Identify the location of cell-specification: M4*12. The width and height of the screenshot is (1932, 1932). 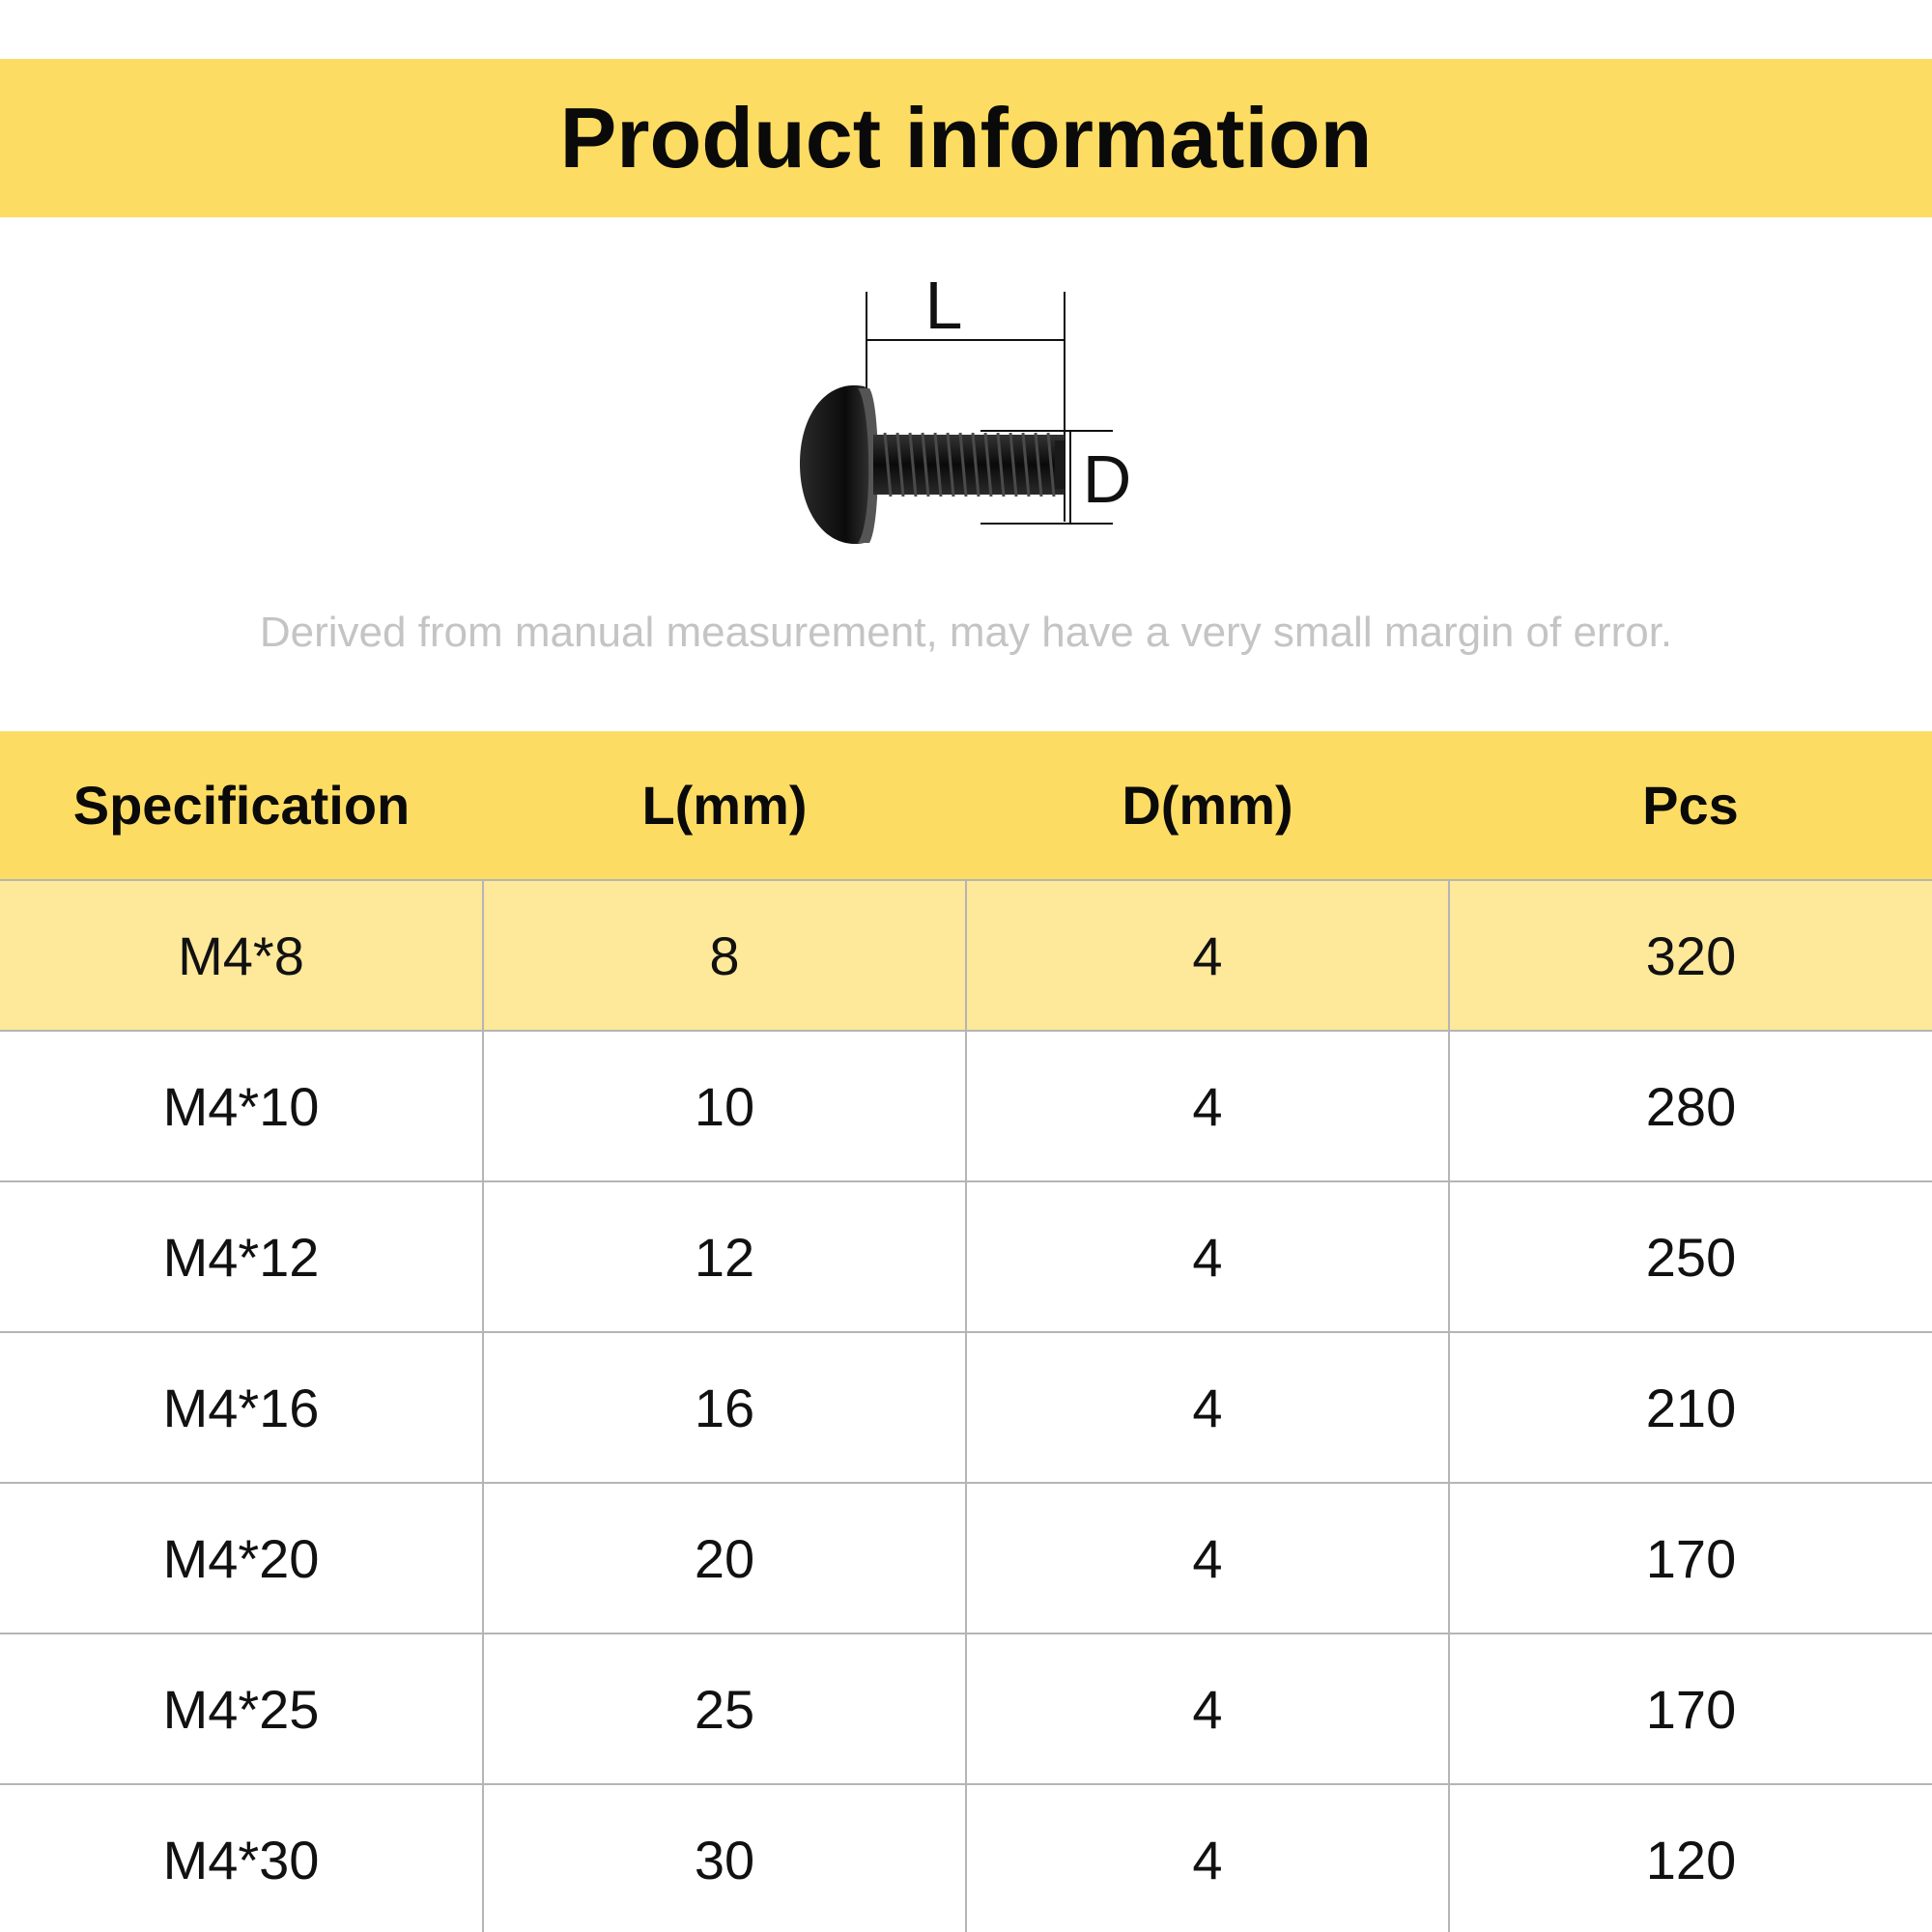
(241, 1256).